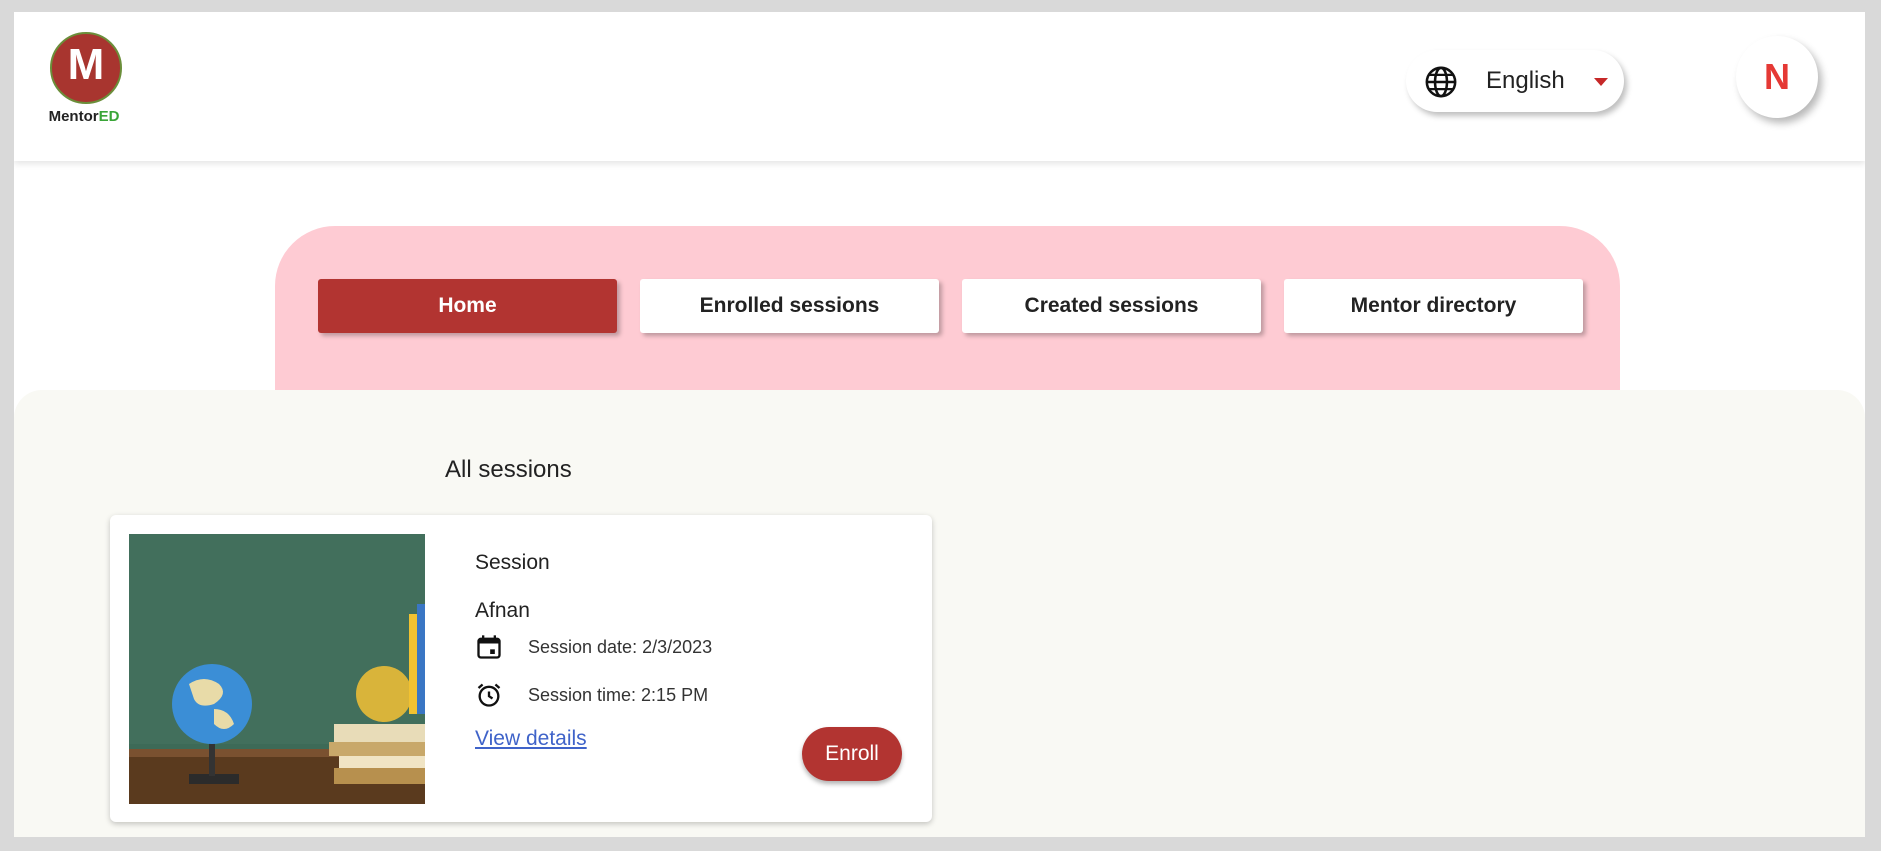 The image size is (1881, 851). What do you see at coordinates (489, 695) in the screenshot?
I see `alarm-clock-icon` at bounding box center [489, 695].